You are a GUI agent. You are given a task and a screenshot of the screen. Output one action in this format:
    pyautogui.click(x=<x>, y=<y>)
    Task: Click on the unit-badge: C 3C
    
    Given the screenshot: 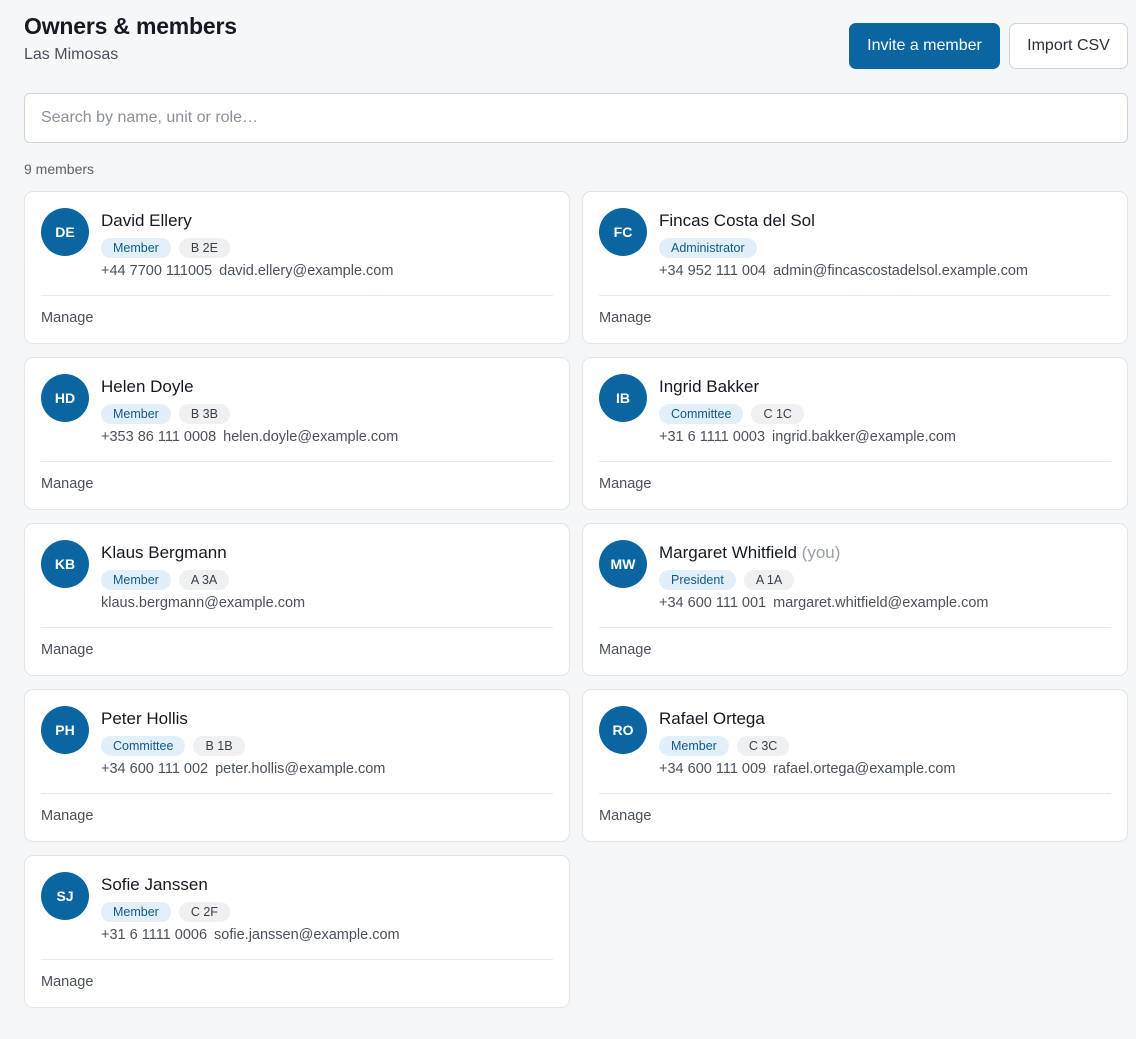 What is the action you would take?
    pyautogui.click(x=763, y=746)
    